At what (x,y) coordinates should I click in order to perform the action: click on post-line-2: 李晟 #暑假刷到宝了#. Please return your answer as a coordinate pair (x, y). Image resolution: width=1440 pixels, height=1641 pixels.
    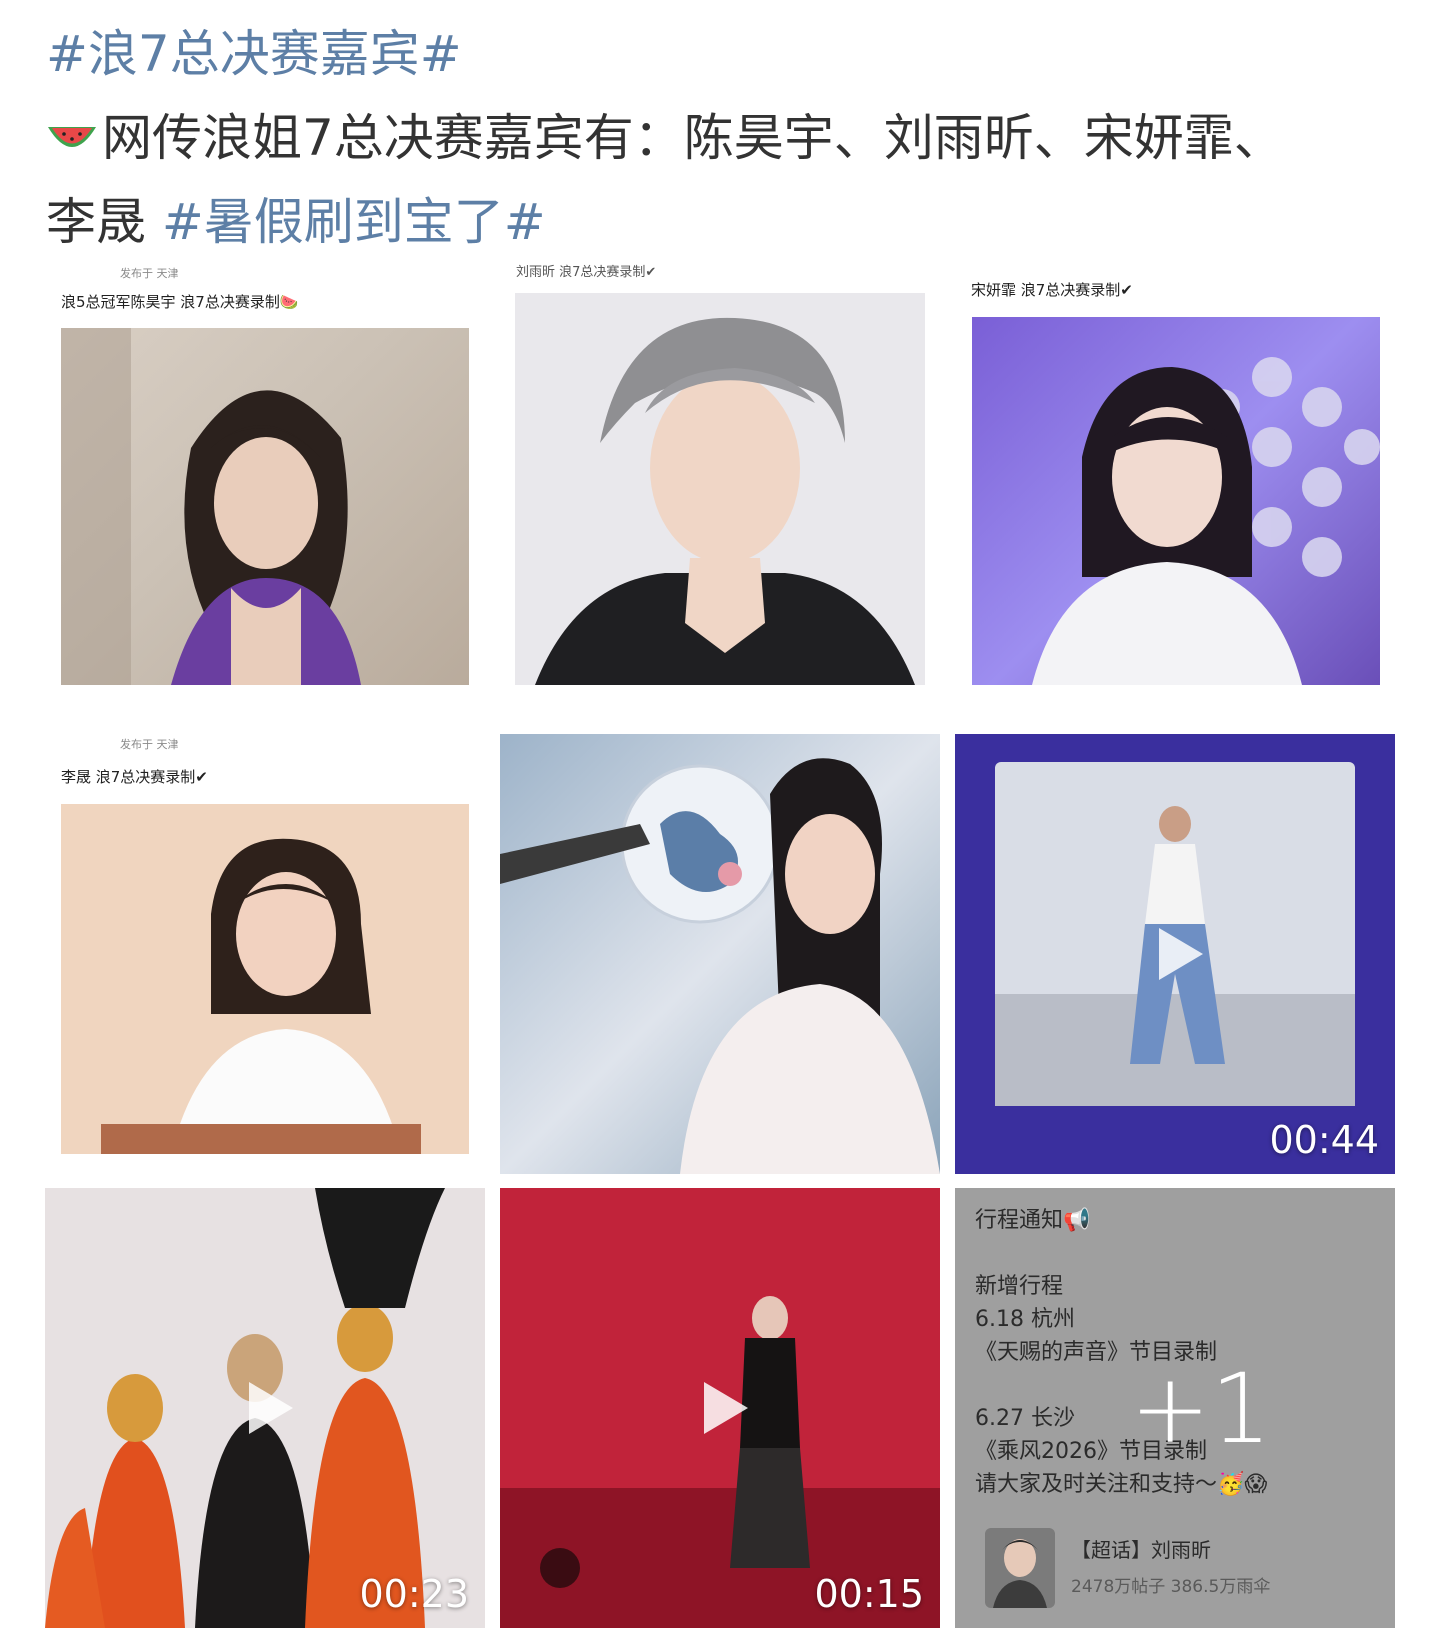
    Looking at the image, I should click on (726, 222).